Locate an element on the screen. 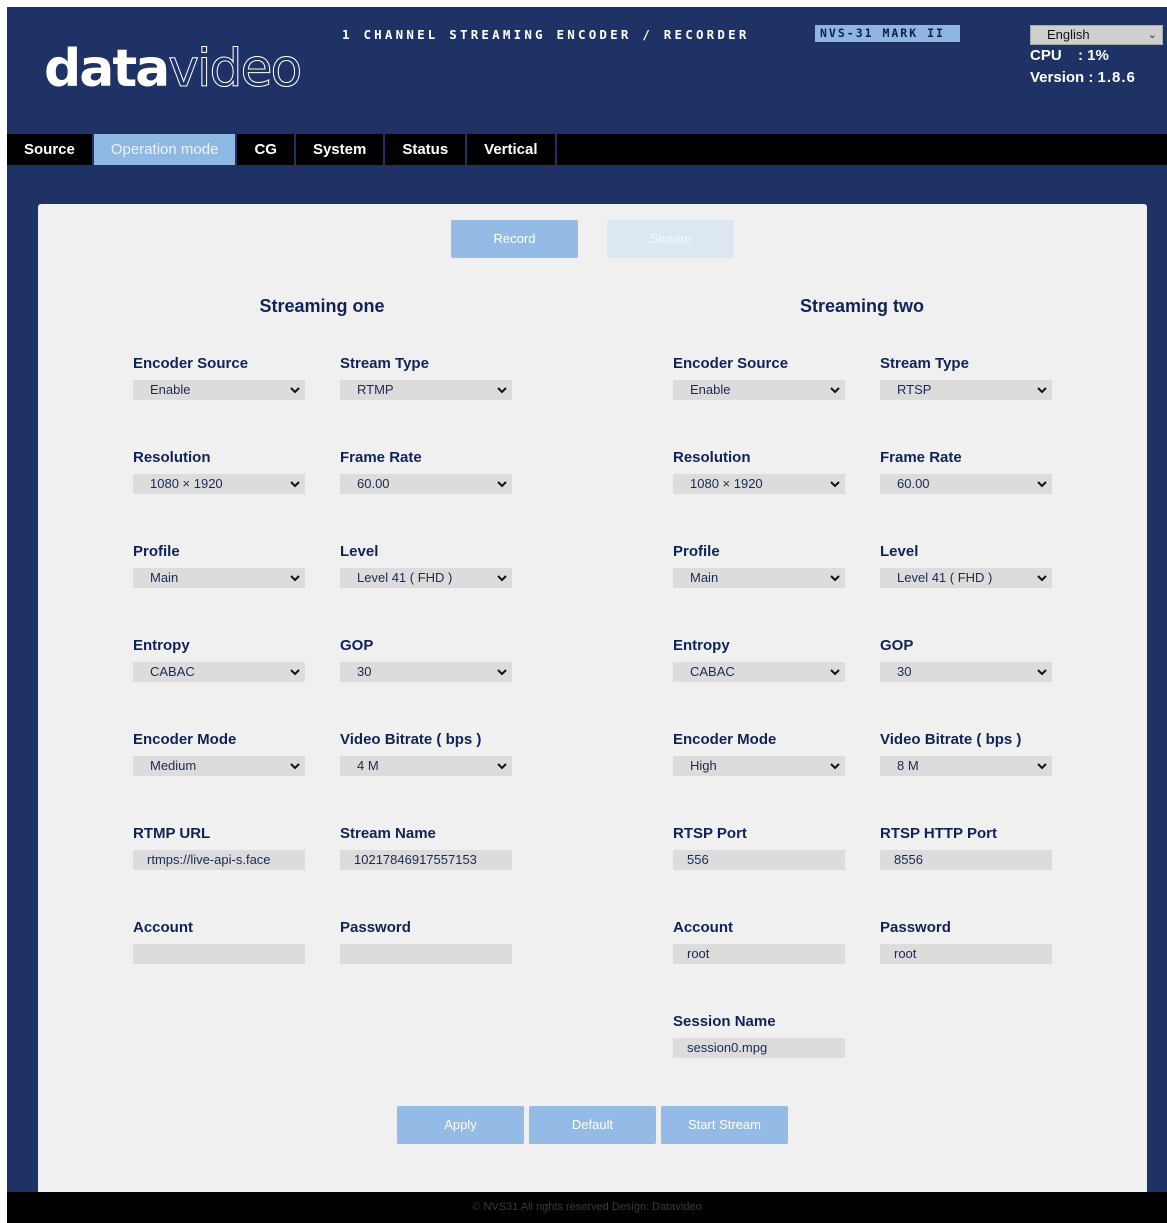 This screenshot has width=1167, height=1223. datavideo-logo: datavideo is located at coordinates (173, 69).